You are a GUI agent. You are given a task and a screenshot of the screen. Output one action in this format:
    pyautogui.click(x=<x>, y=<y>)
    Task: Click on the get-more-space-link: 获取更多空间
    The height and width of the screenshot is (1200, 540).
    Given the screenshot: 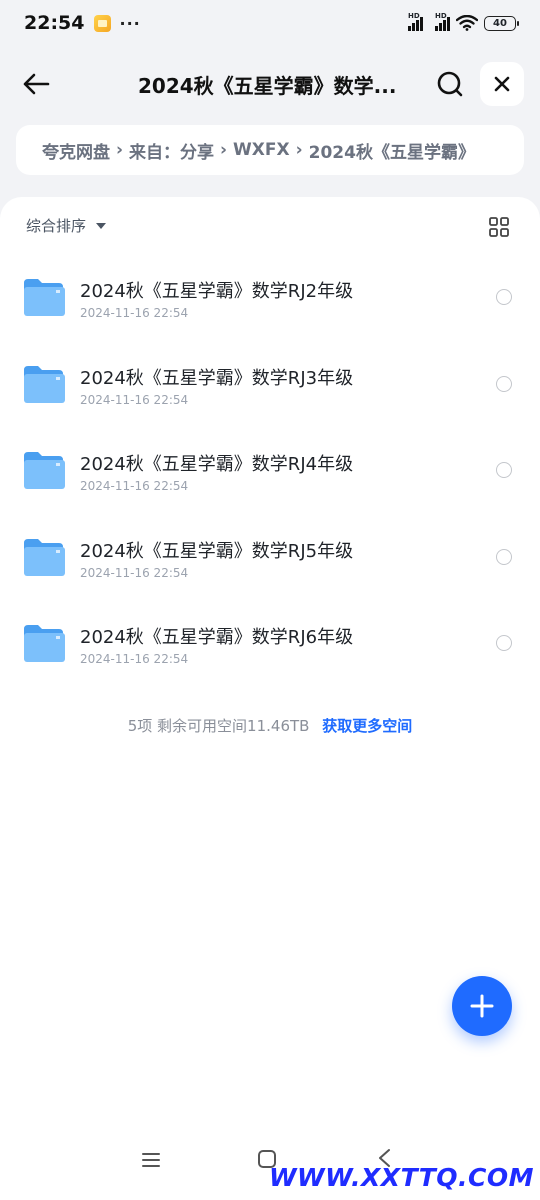 What is the action you would take?
    pyautogui.click(x=367, y=726)
    